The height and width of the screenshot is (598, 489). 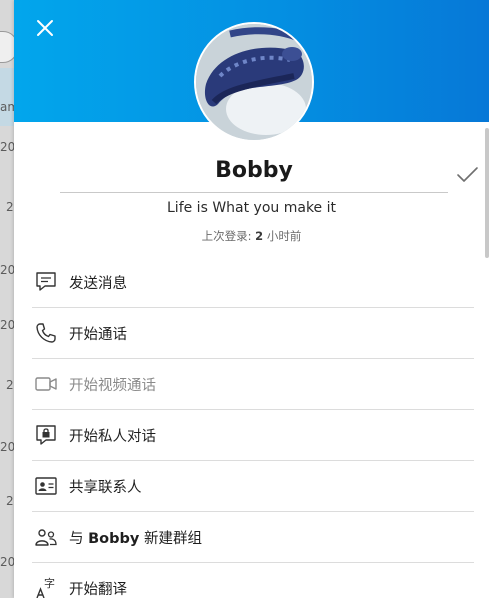 I want to click on name-underline, so click(x=254, y=192).